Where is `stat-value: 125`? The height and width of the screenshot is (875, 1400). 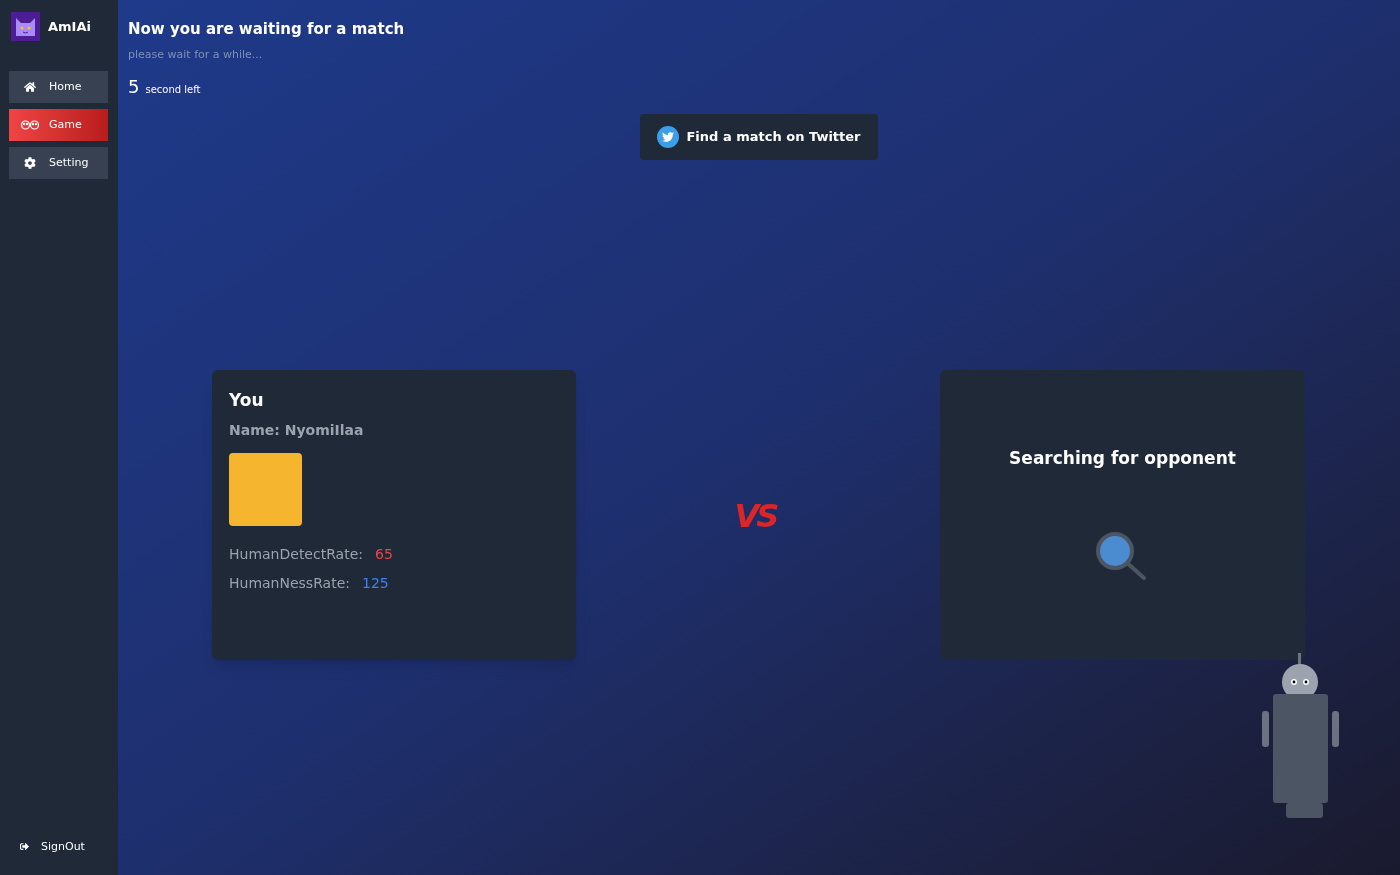 stat-value: 125 is located at coordinates (375, 583).